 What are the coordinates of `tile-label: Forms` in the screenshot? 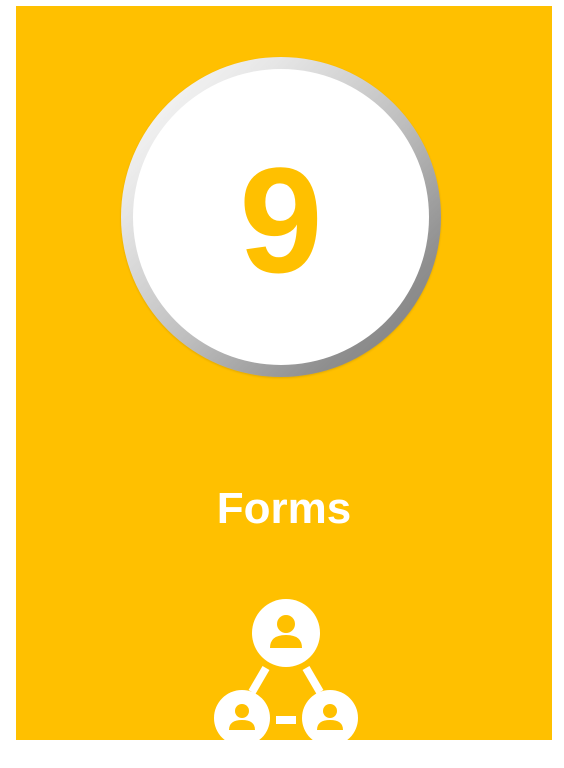 It's located at (284, 508).